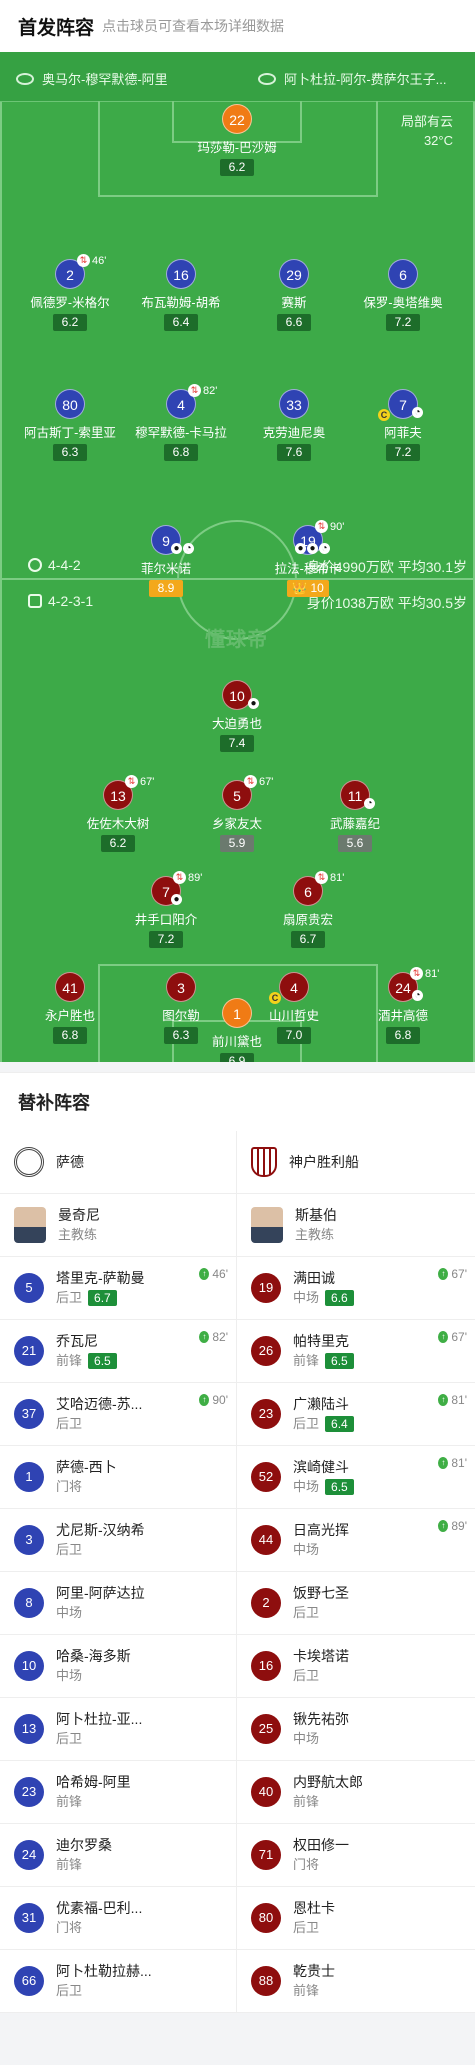  What do you see at coordinates (237, 119) in the screenshot?
I see `player-number: 22` at bounding box center [237, 119].